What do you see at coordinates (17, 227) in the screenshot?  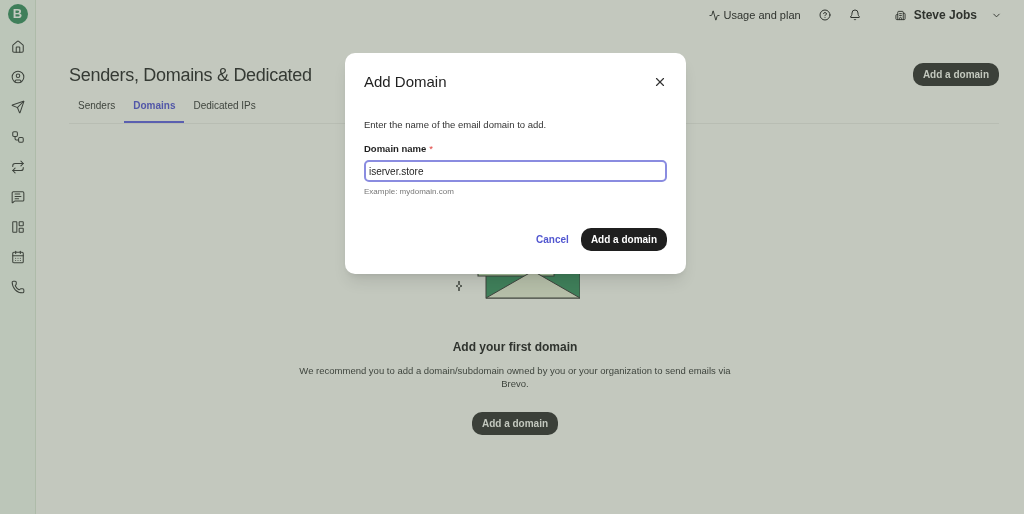 I see `board-icon` at bounding box center [17, 227].